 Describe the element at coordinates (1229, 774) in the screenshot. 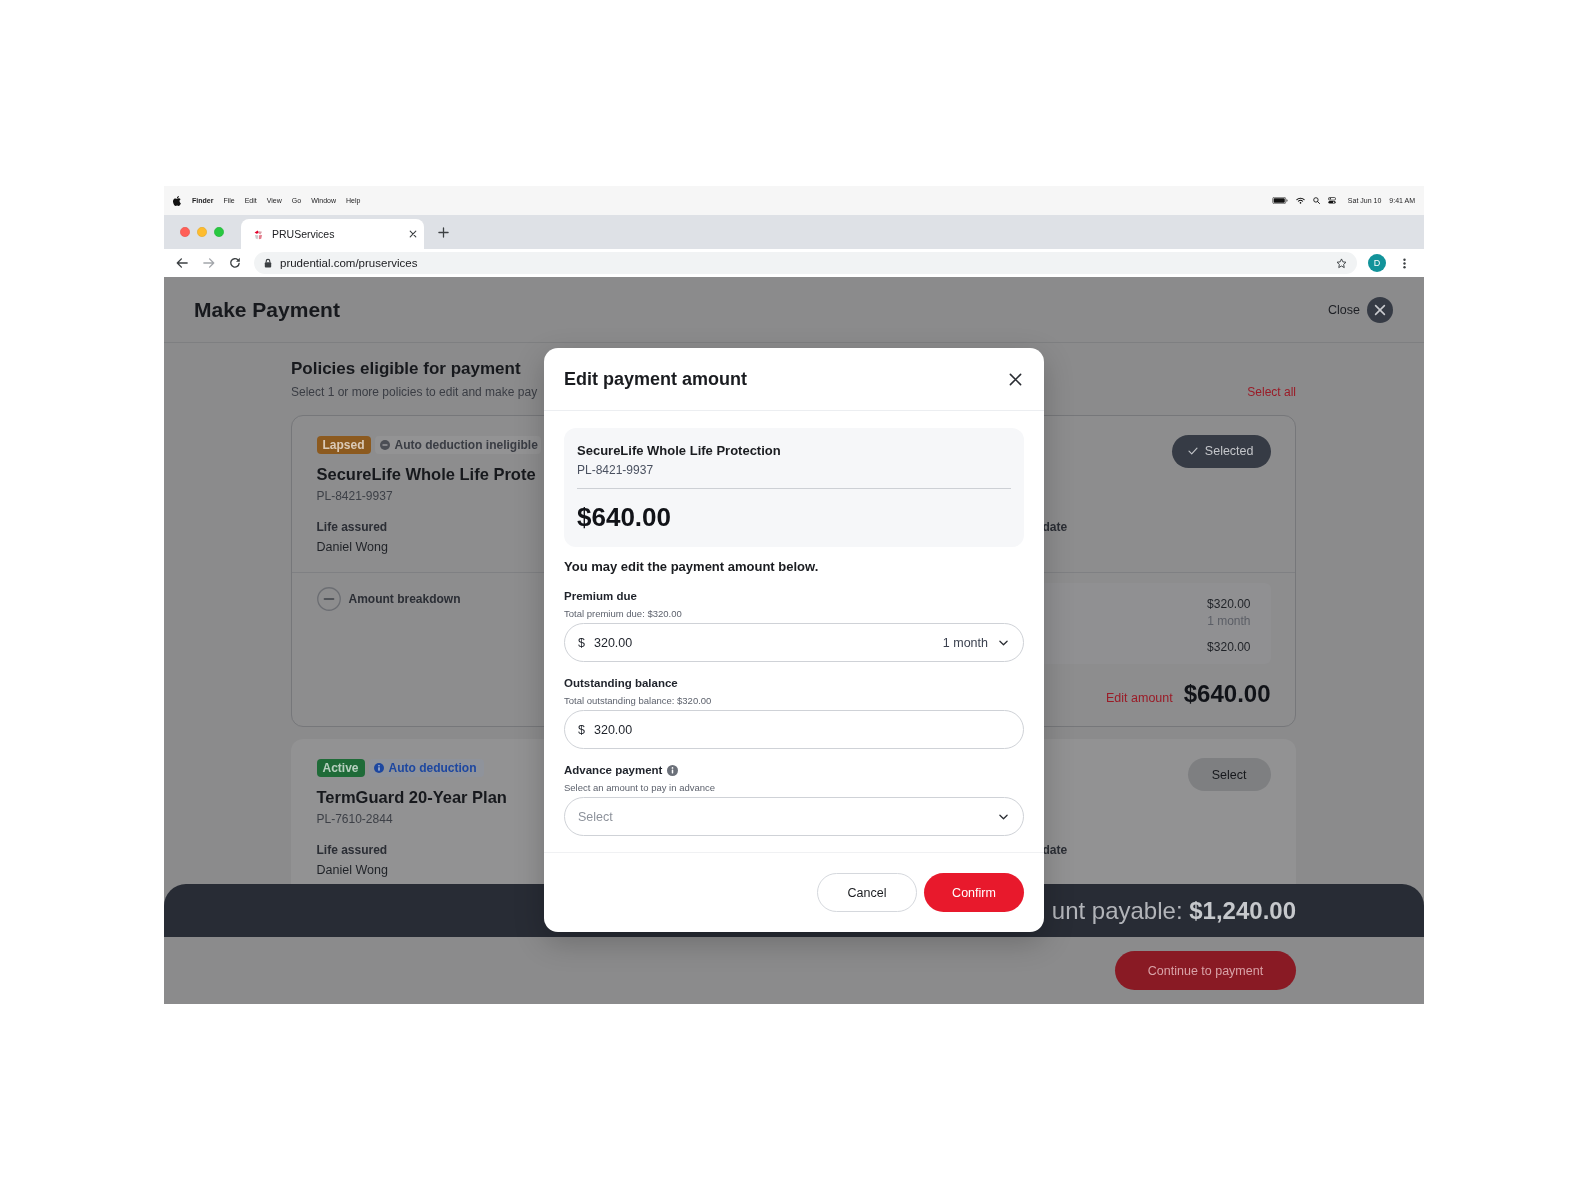

I see `select-button: Select` at that location.